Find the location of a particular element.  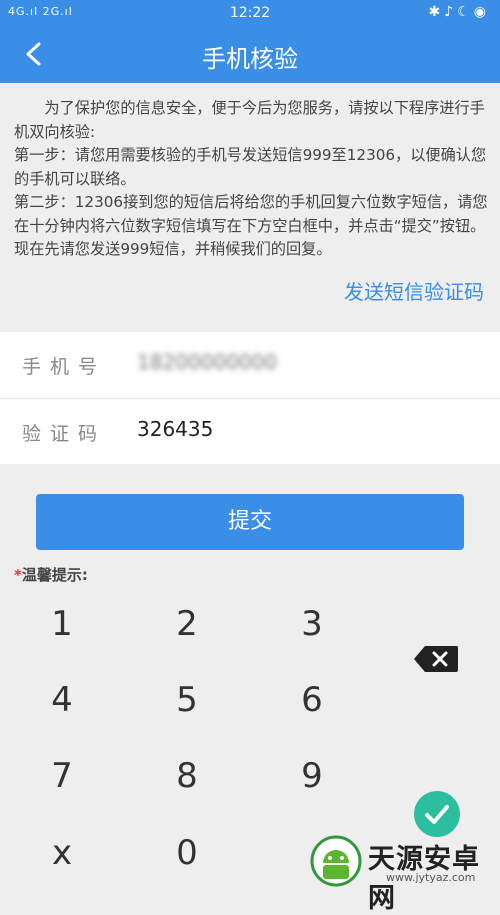

tip-label: 温馨提示: is located at coordinates (54, 575).